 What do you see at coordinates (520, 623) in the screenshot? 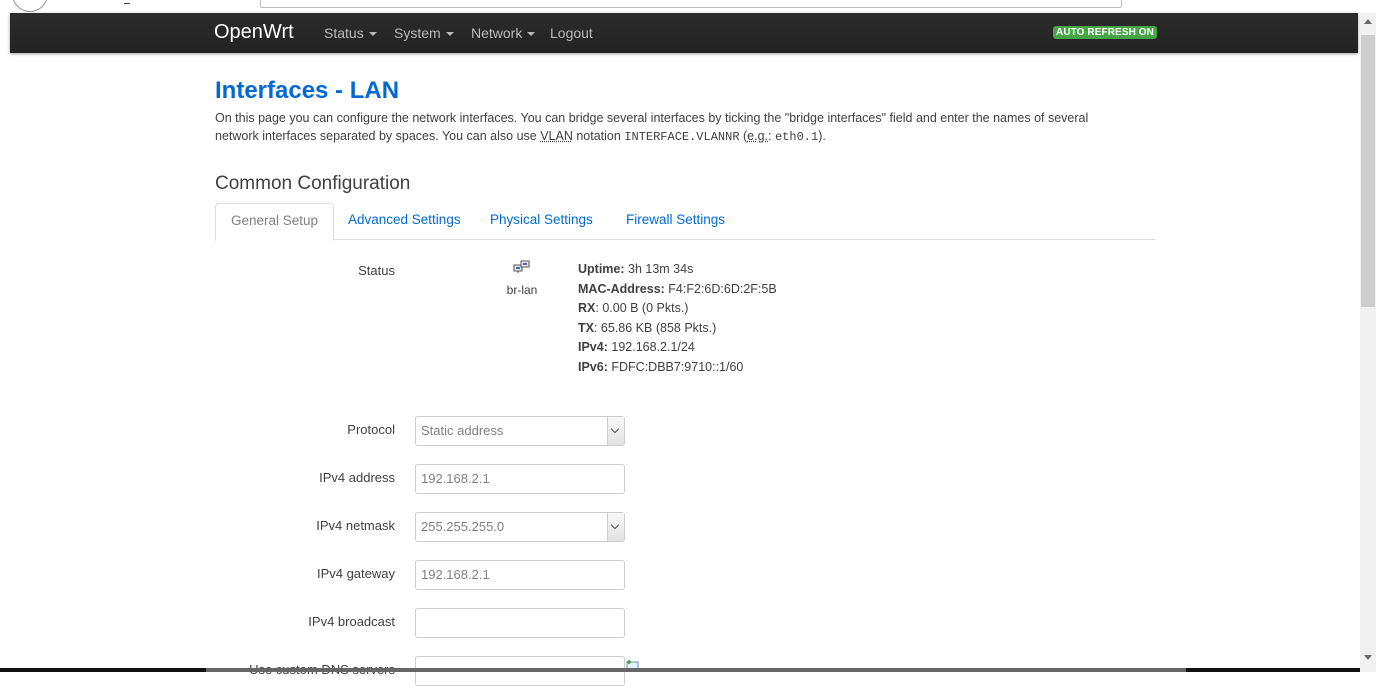
I see `ipv4-broadcast-input` at bounding box center [520, 623].